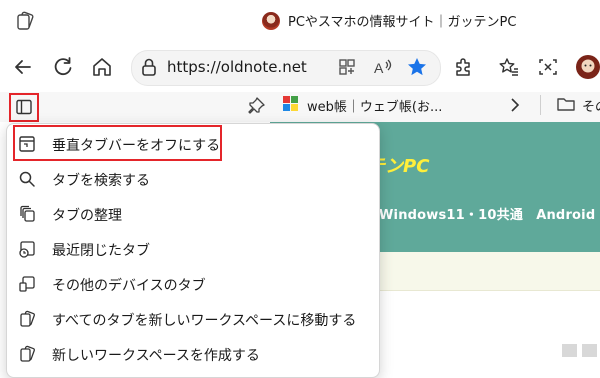  I want to click on site-nav: Windows11・10共通 Android, so click(487, 213).